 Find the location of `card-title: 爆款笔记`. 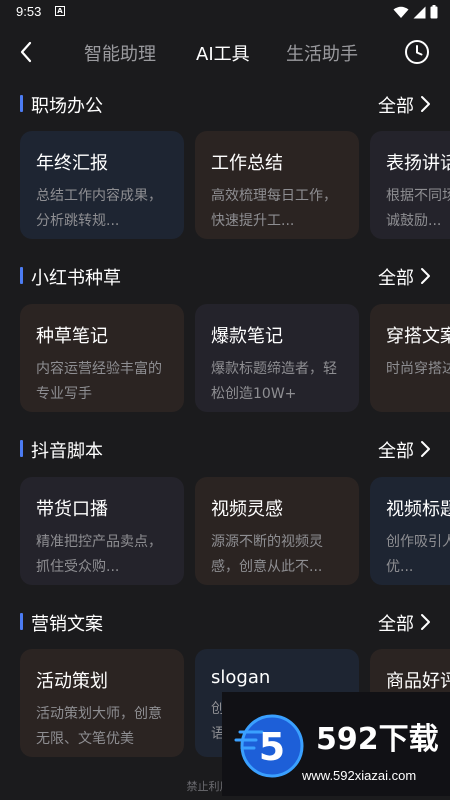

card-title: 爆款笔记 is located at coordinates (247, 336).